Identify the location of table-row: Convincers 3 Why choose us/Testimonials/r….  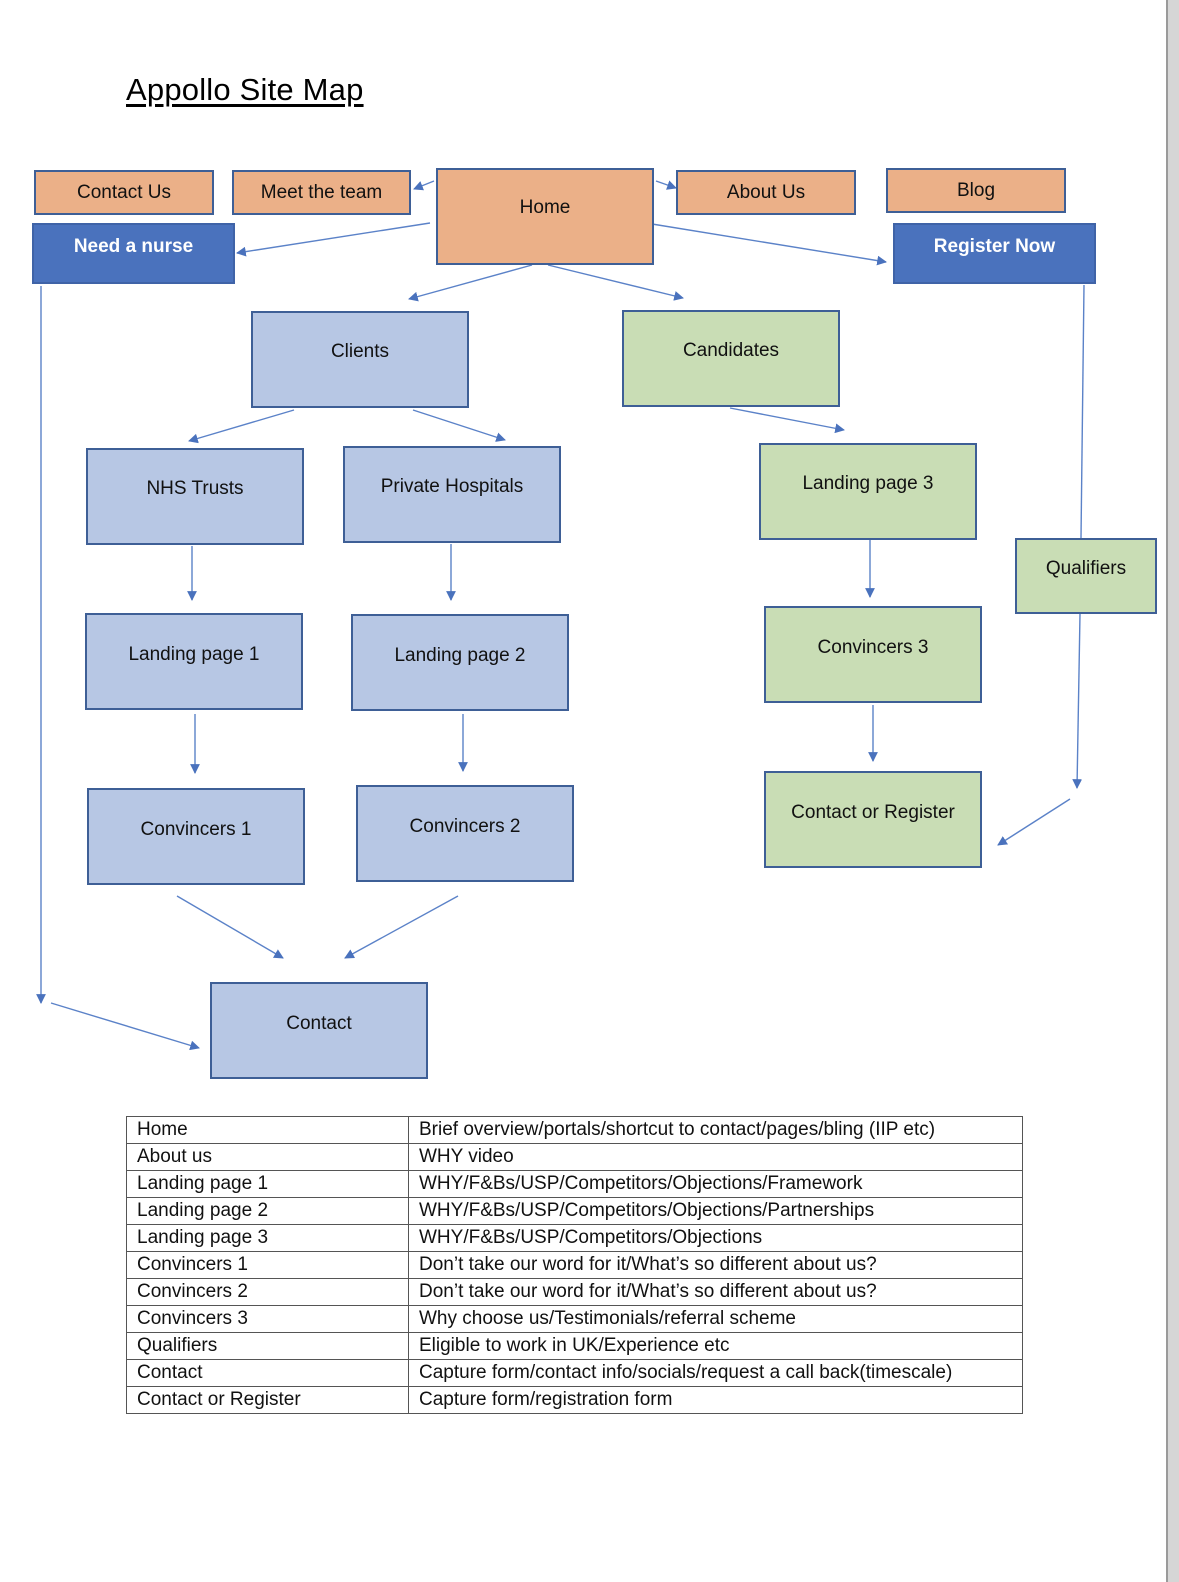
(574, 1319).